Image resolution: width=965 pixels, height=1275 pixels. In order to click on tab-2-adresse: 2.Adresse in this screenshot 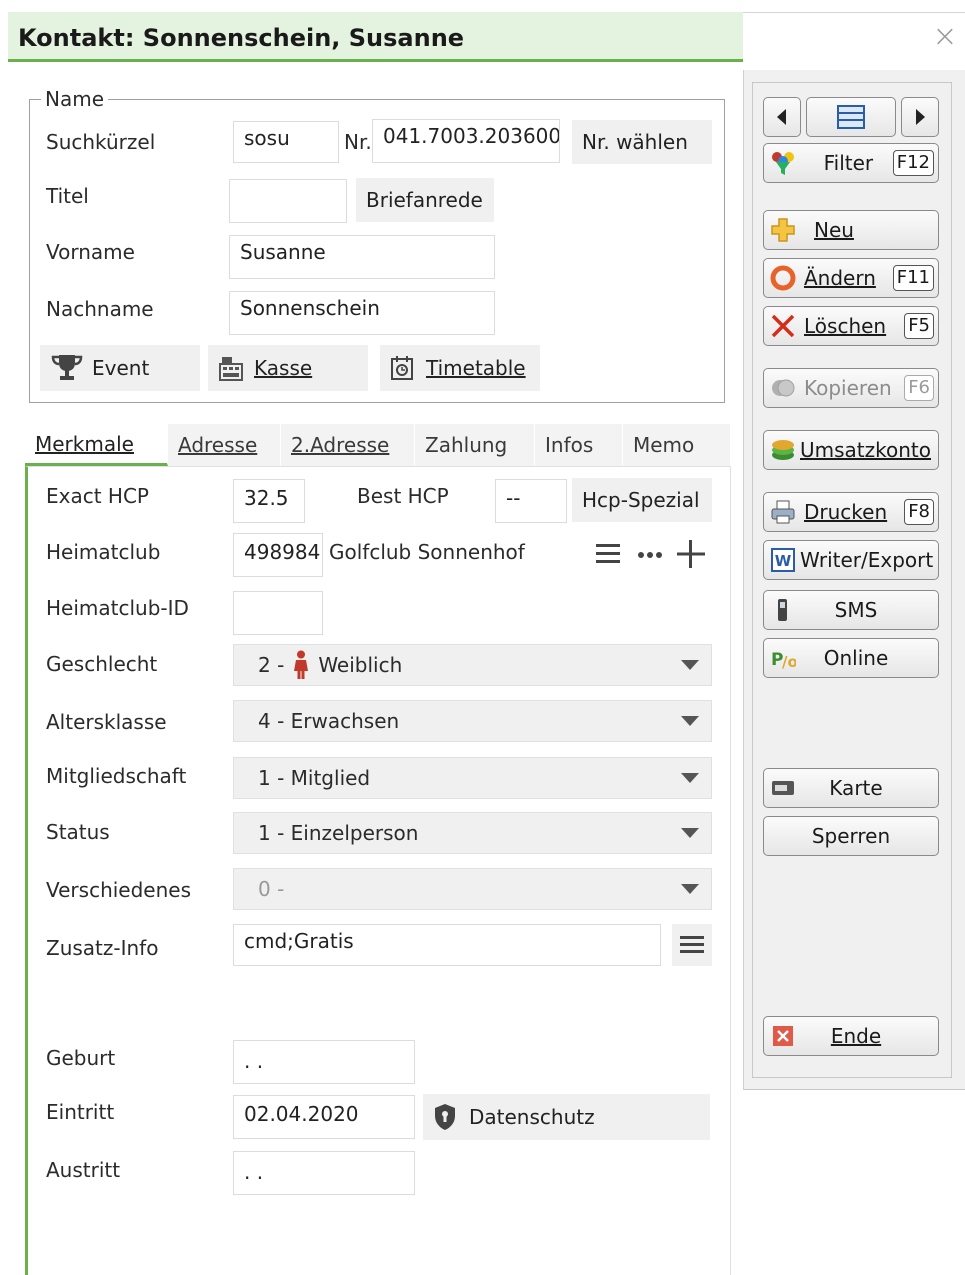, I will do `click(348, 445)`.